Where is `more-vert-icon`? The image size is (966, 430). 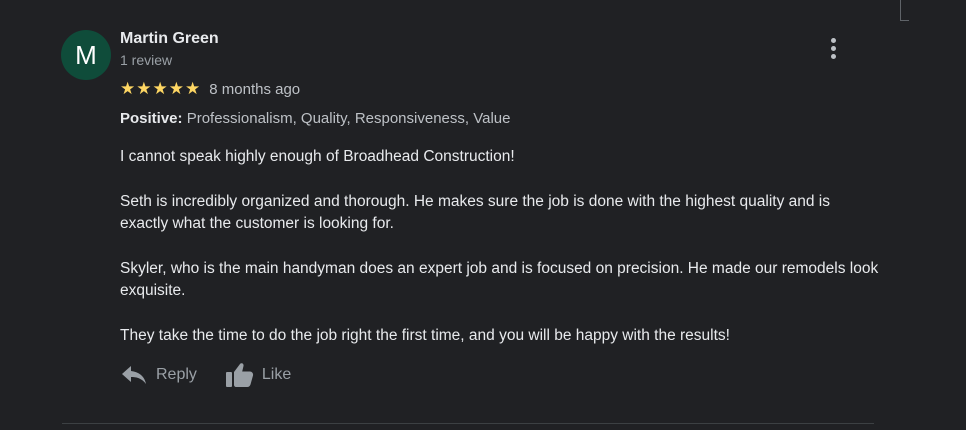 more-vert-icon is located at coordinates (833, 40).